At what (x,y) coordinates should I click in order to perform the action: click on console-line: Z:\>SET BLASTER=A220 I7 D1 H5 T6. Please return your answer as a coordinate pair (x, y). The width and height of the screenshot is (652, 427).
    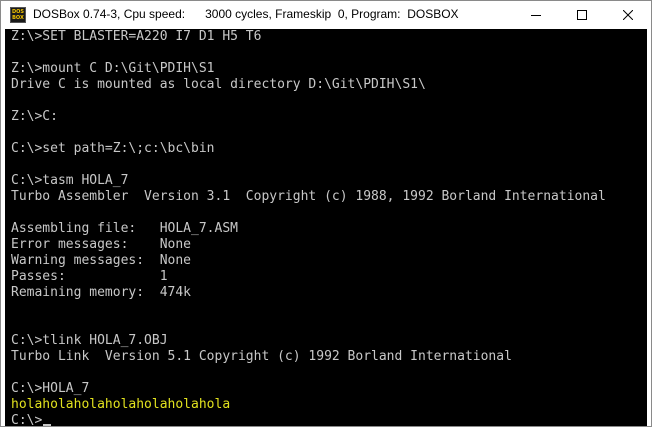
    Looking at the image, I should click on (308, 37).